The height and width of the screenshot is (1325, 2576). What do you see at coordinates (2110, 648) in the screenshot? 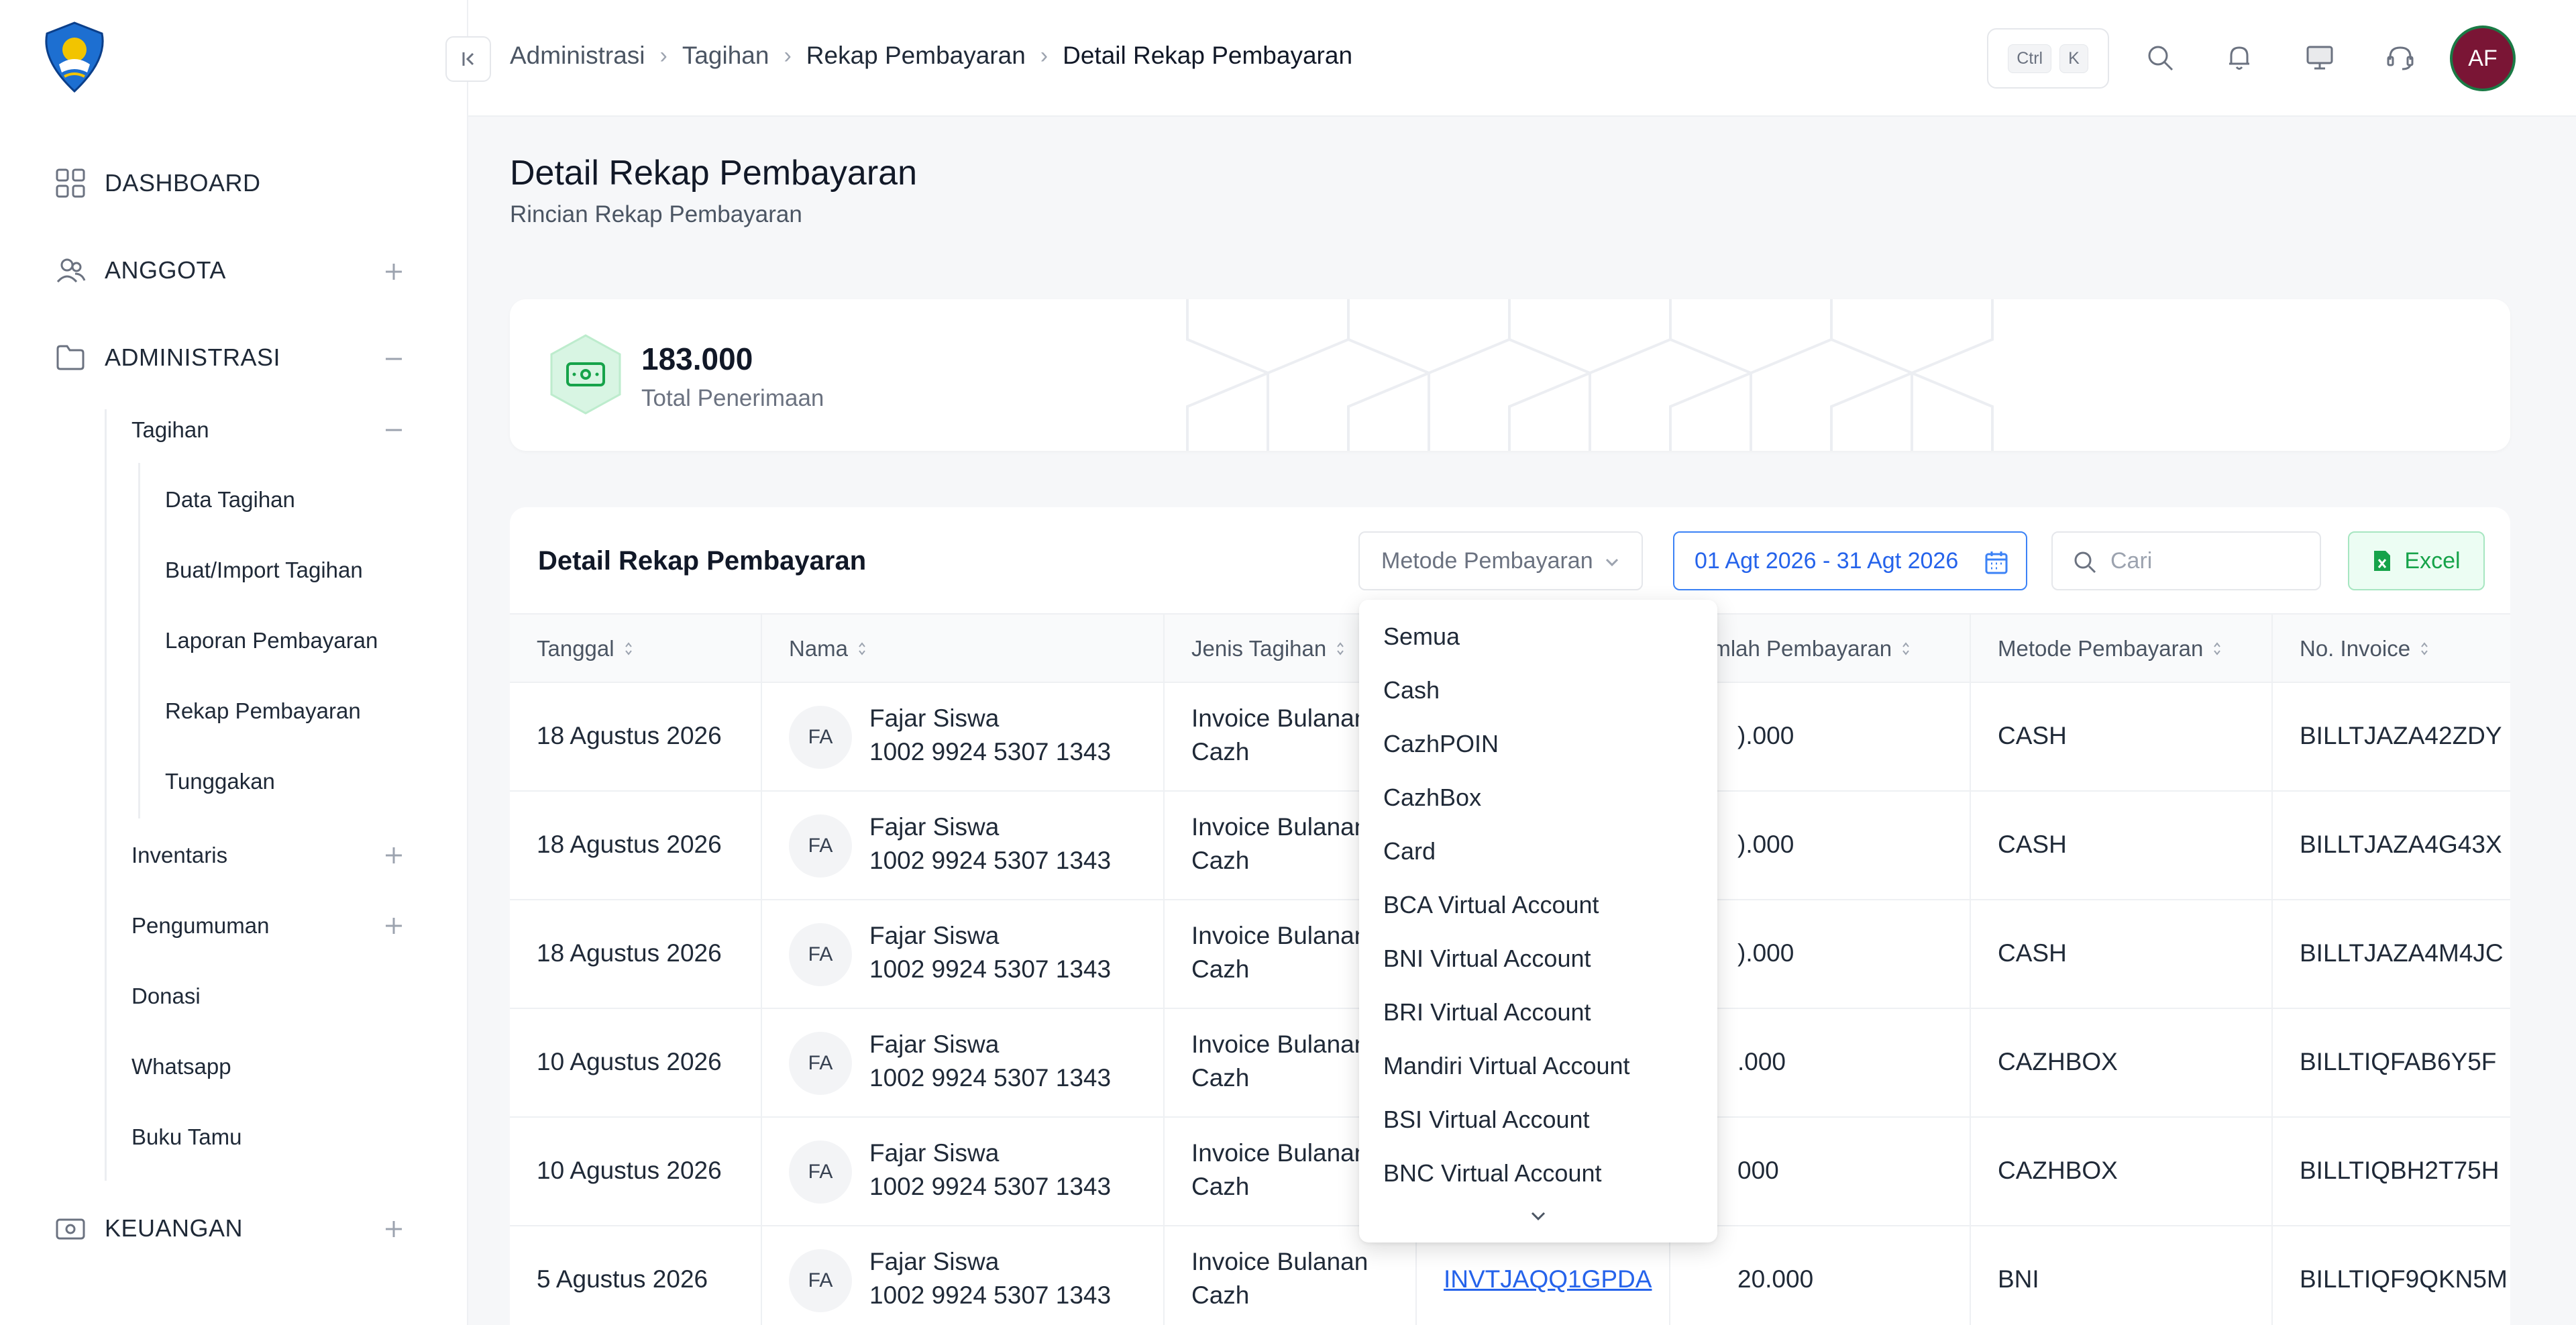
I see `th-metode-pembayaran: Metode Pembayaran` at bounding box center [2110, 648].